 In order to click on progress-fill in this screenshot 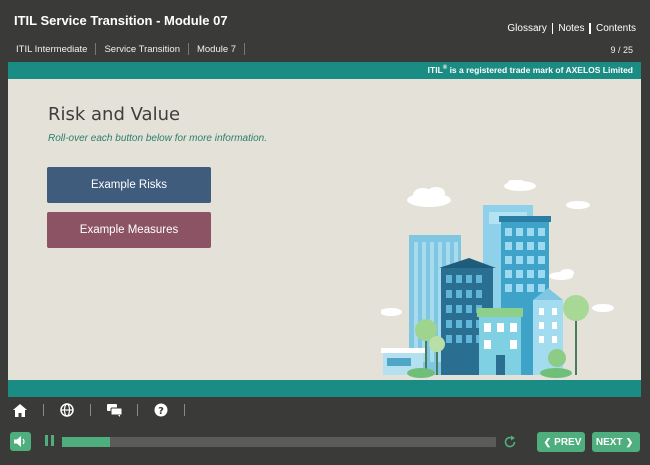, I will do `click(86, 442)`.